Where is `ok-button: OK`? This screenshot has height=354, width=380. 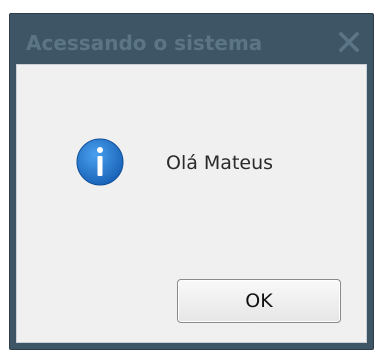
ok-button: OK is located at coordinates (259, 301).